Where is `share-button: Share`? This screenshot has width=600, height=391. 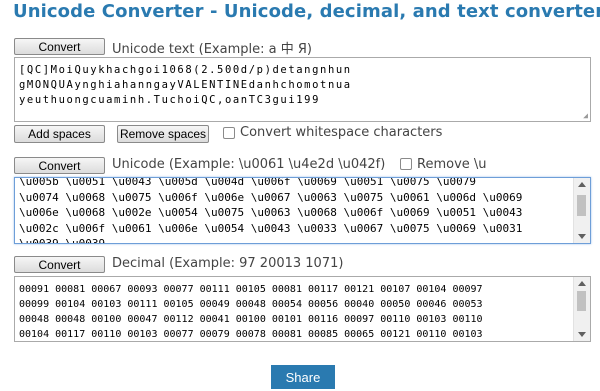
share-button: Share is located at coordinates (303, 377).